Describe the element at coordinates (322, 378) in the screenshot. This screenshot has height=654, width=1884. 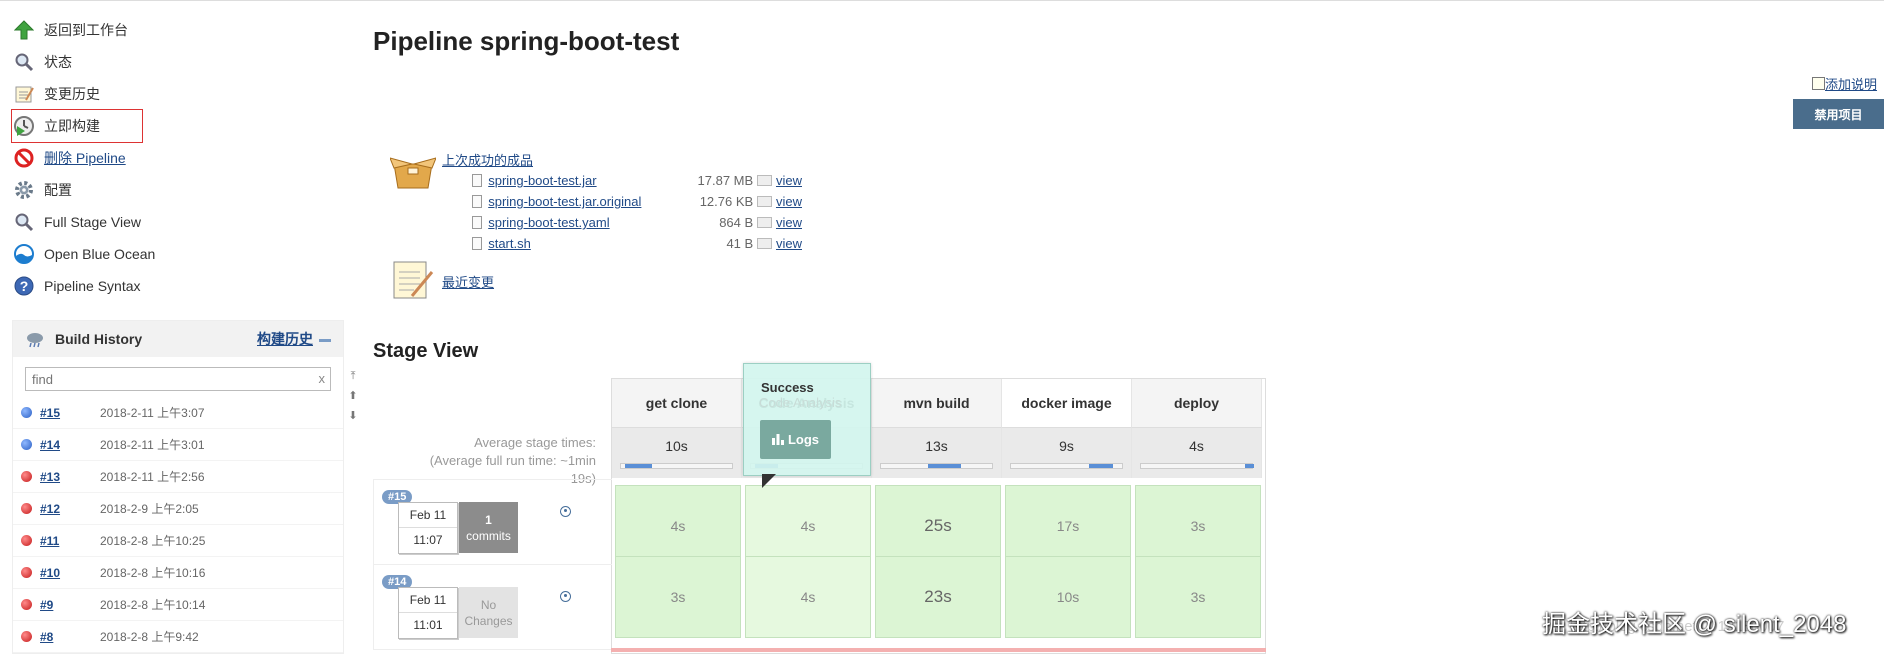
I see `clear-search-icon: x` at that location.